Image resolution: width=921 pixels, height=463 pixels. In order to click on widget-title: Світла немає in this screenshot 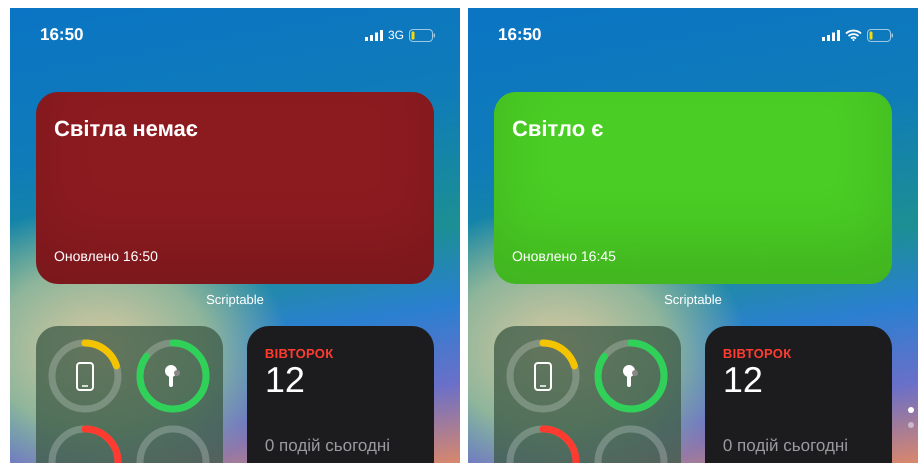, I will do `click(126, 129)`.